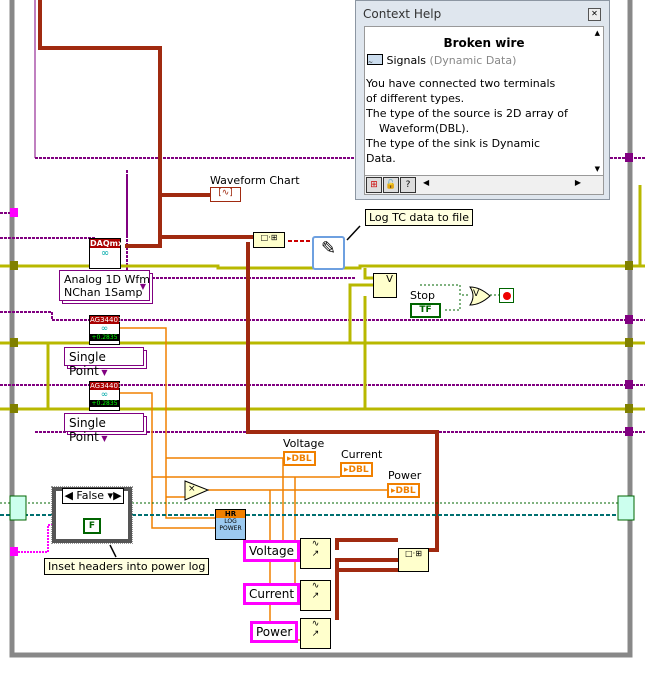 The height and width of the screenshot is (674, 645). Describe the element at coordinates (127, 566) in the screenshot. I see `inset-headers-note: Inset headers into power log` at that location.